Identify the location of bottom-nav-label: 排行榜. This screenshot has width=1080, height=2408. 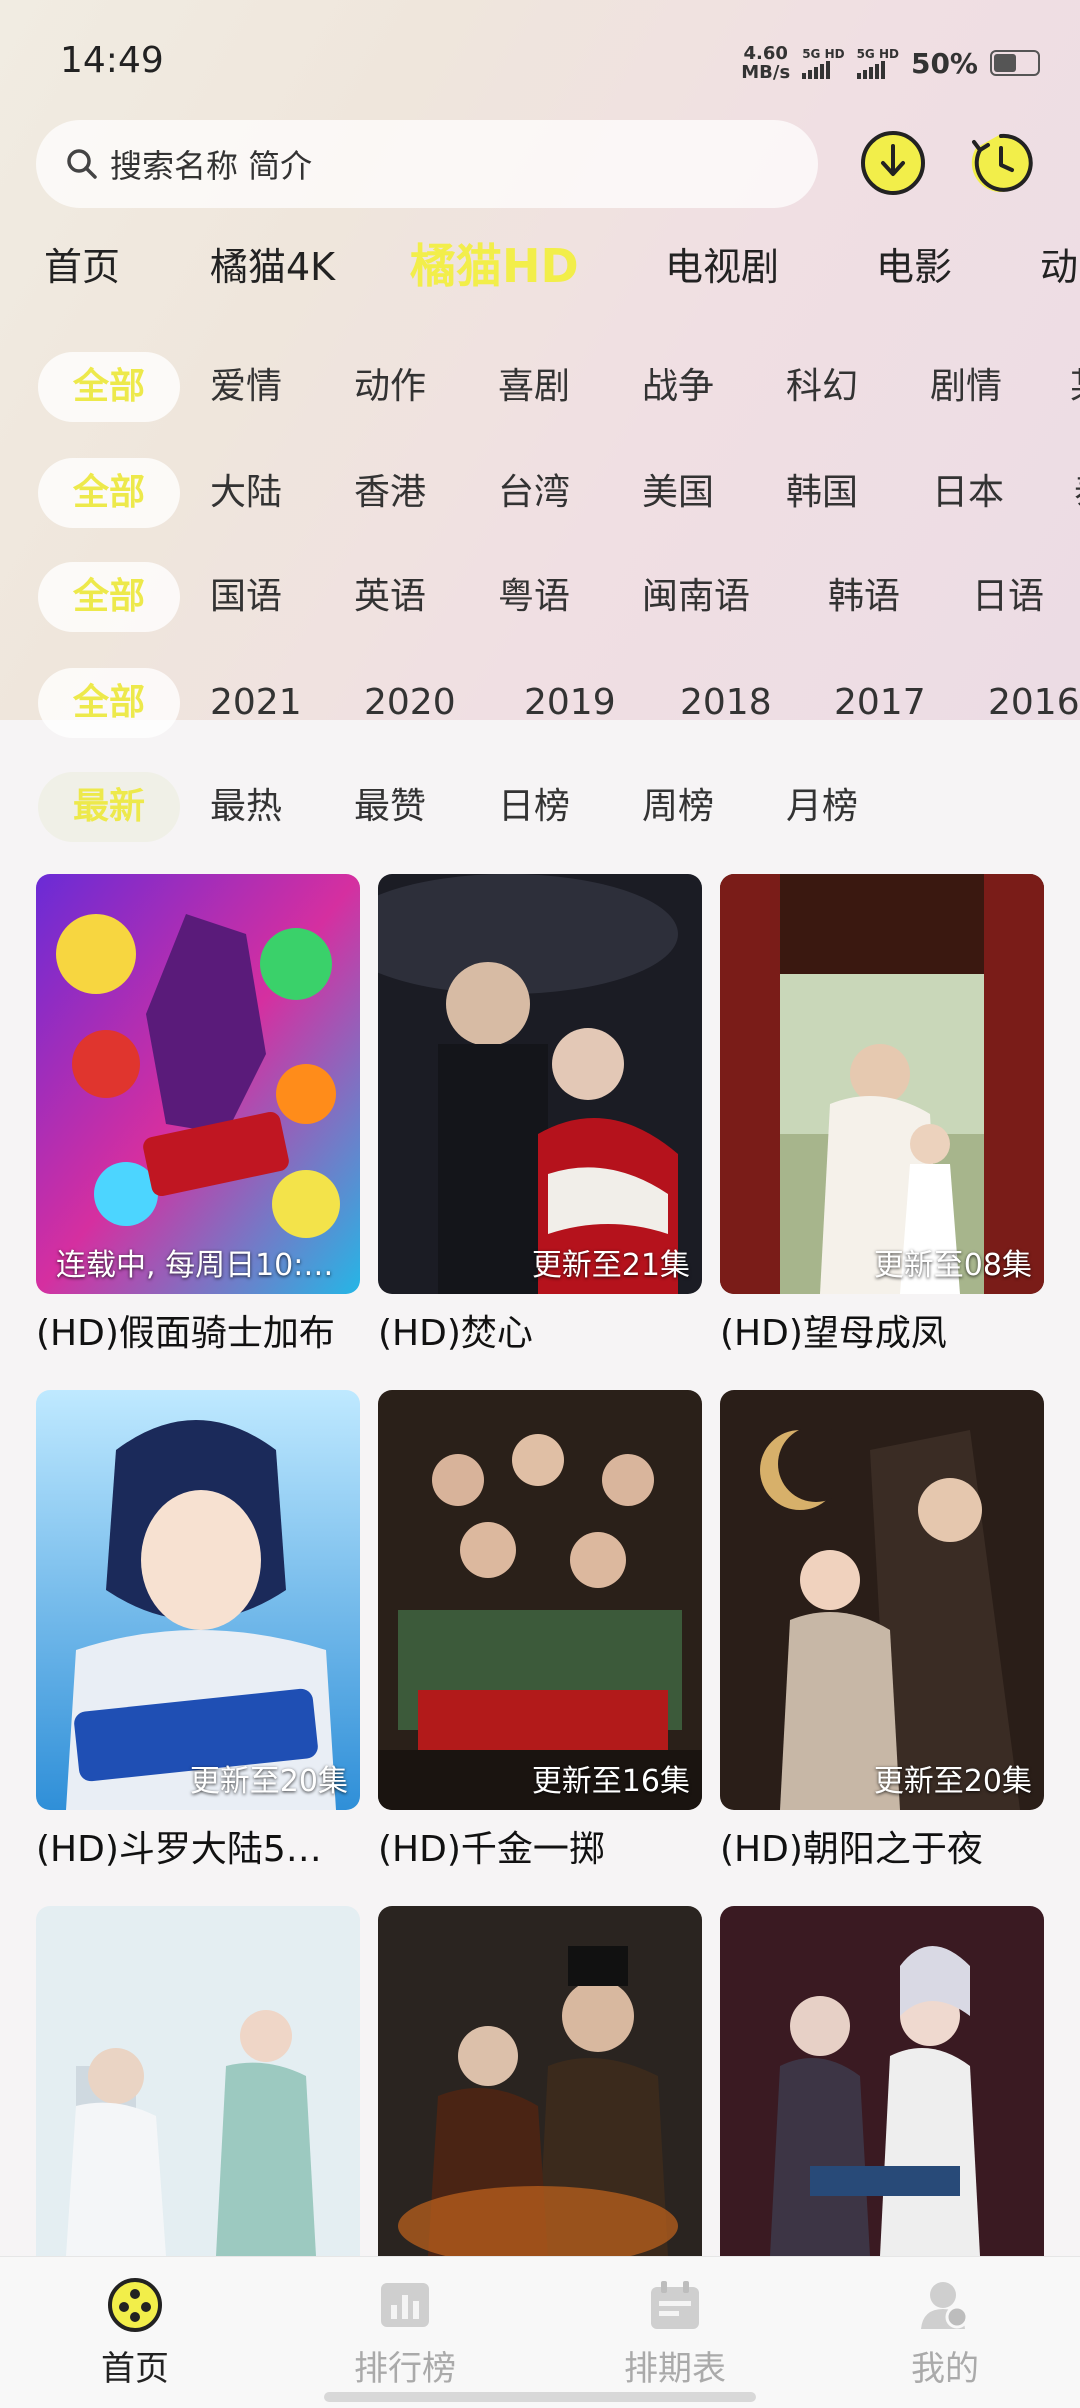
(405, 2369).